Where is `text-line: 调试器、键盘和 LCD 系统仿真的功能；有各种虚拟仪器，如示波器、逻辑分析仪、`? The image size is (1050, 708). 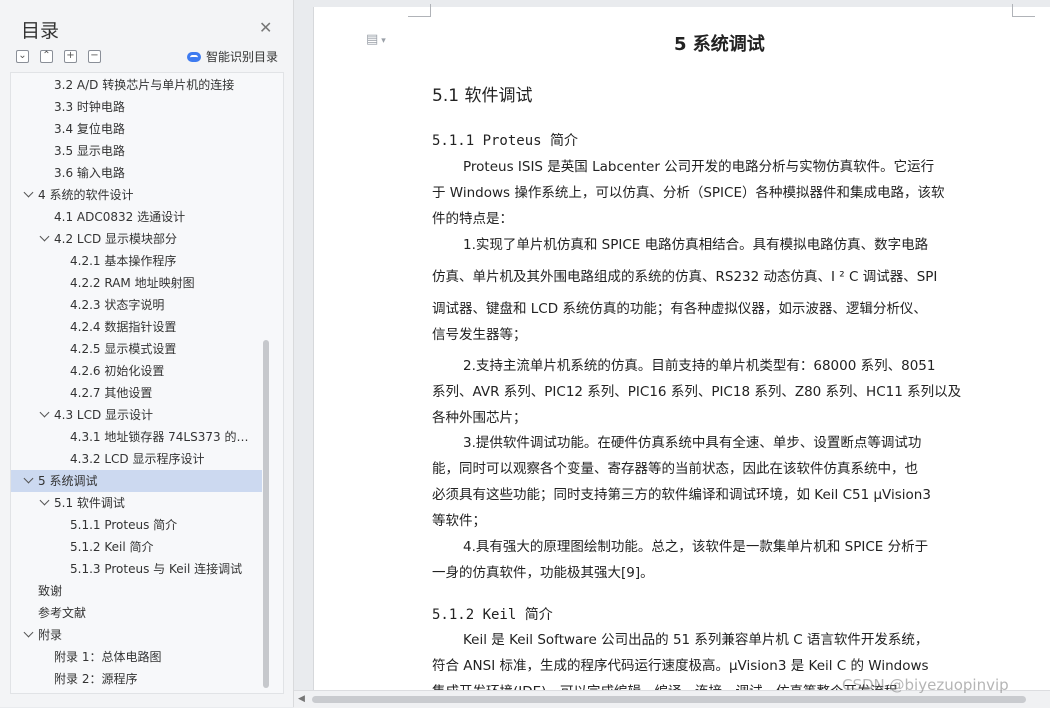 text-line: 调试器、键盘和 LCD 系统仿真的功能；有各种虚拟仪器，如示波器、逻辑分析仪、 is located at coordinates (679, 309).